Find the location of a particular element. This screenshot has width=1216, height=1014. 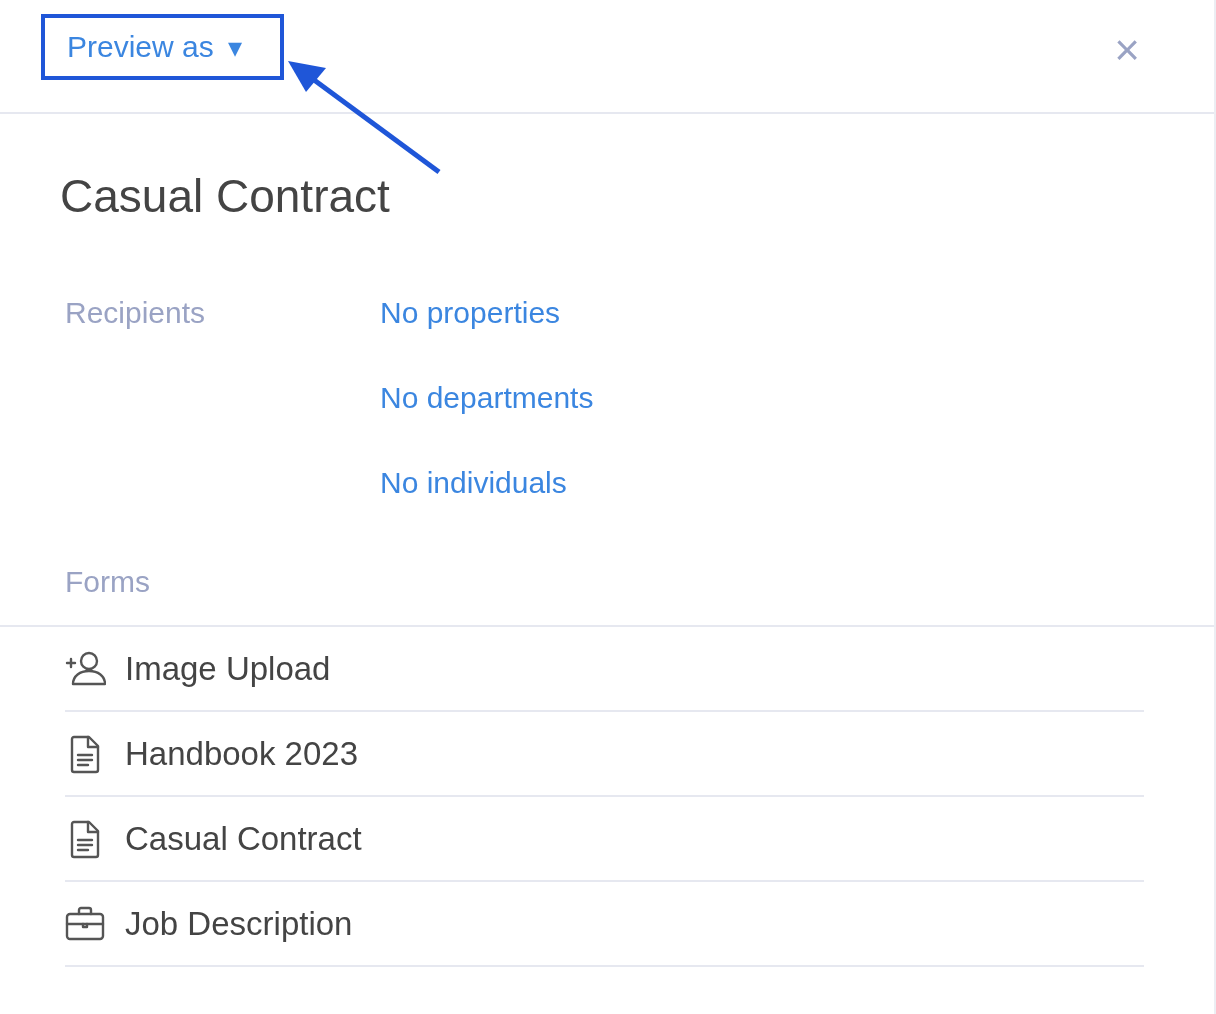

form-name: Job Description is located at coordinates (239, 923).